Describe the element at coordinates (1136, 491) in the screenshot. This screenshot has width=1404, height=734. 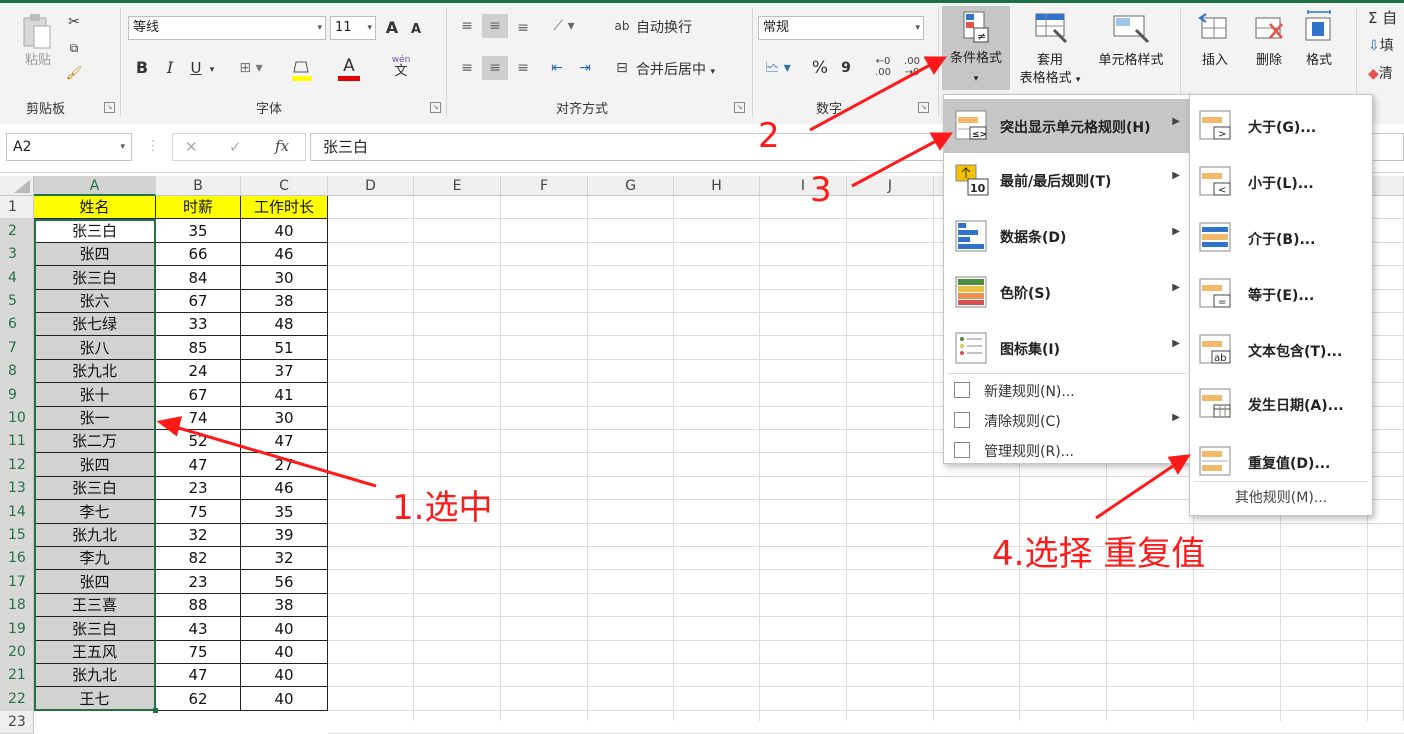
I see `arrow-step4` at that location.